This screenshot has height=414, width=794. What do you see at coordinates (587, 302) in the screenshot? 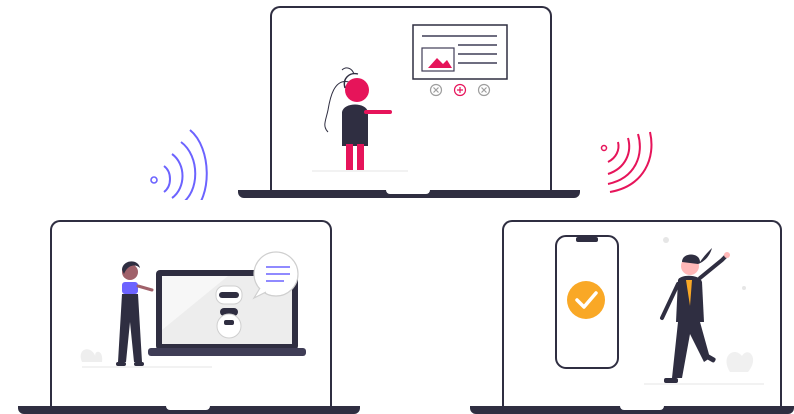
I see `phone-checkmark-icon` at bounding box center [587, 302].